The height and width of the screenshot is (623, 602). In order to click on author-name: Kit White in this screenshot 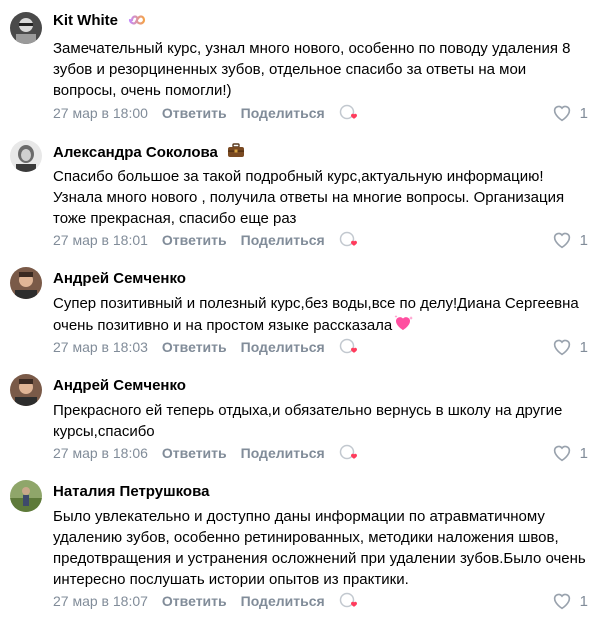, I will do `click(100, 21)`.